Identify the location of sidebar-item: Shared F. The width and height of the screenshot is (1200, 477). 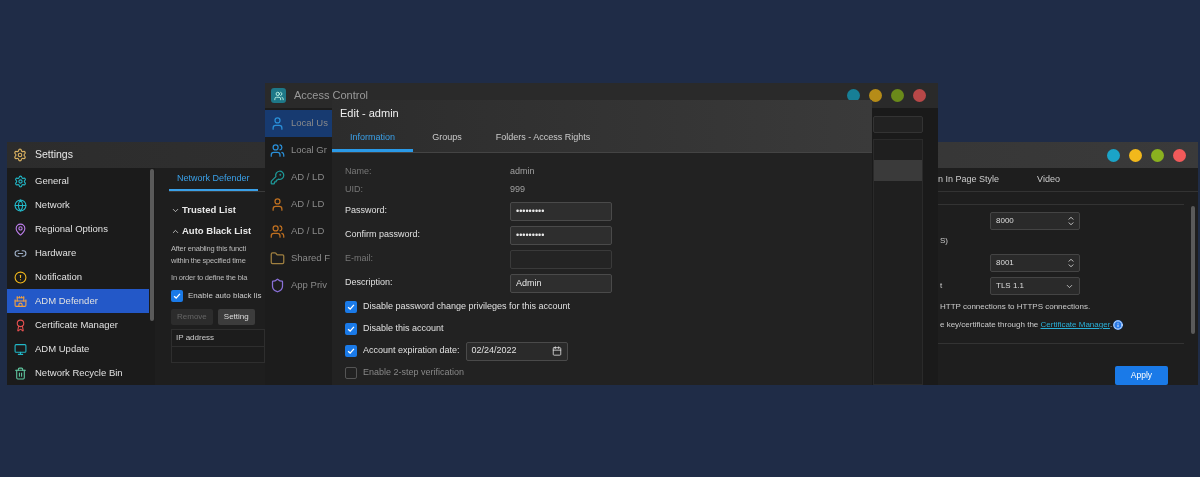
(298, 258).